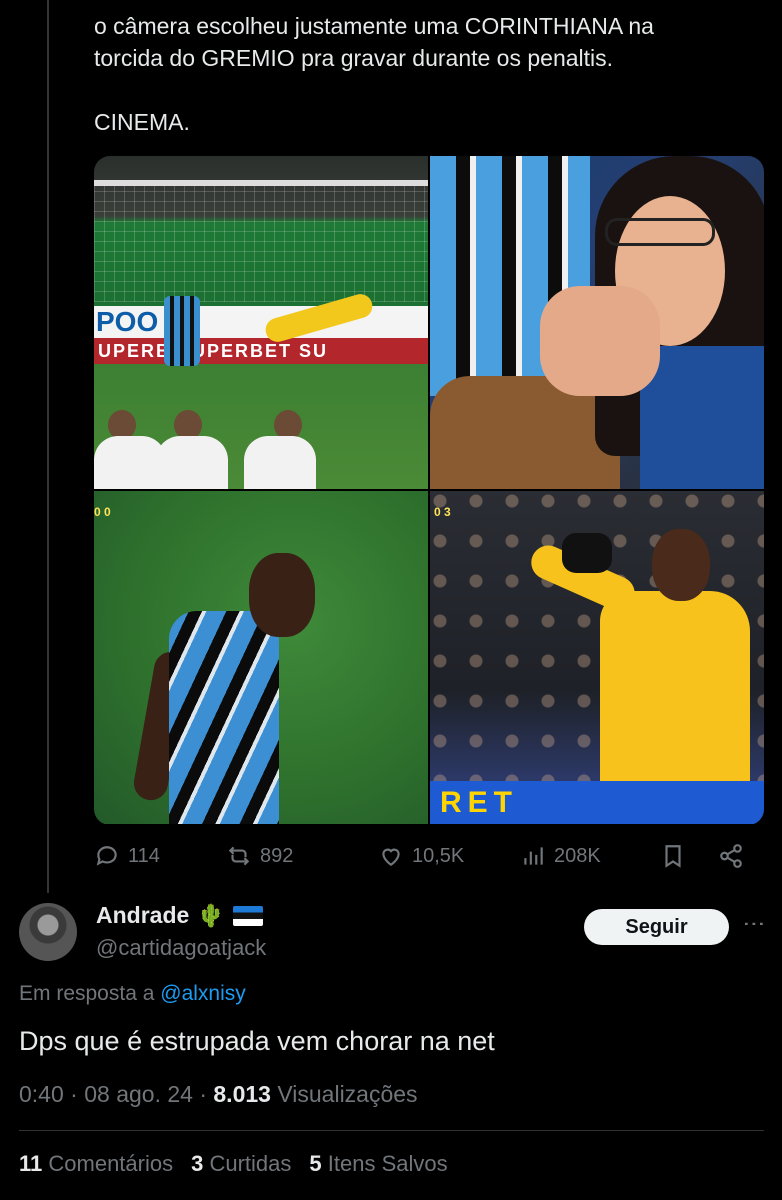  What do you see at coordinates (143, 915) in the screenshot?
I see `author-name-text: Andrade` at bounding box center [143, 915].